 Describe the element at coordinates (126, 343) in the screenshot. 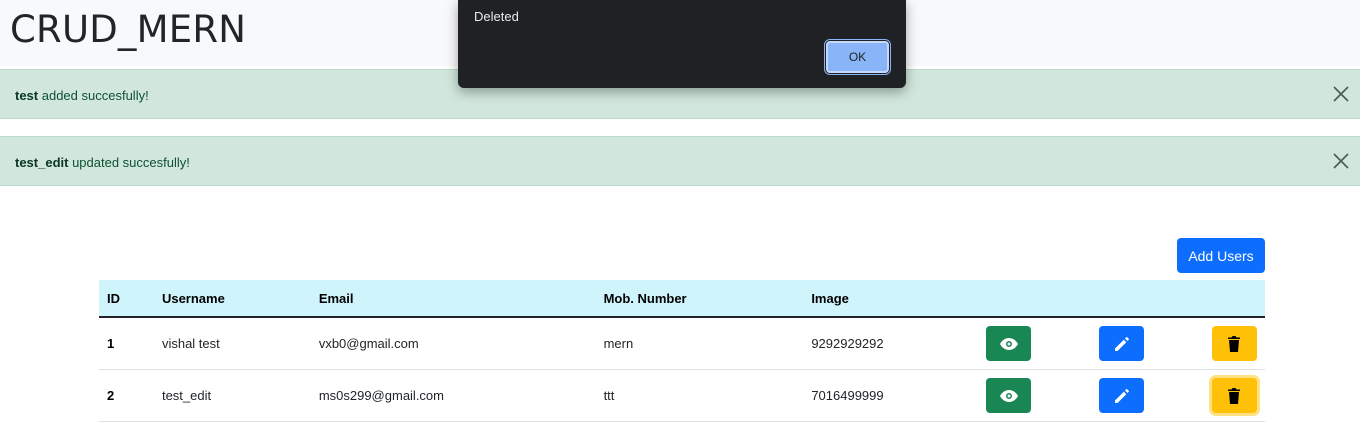

I see `cell-id: 1` at that location.